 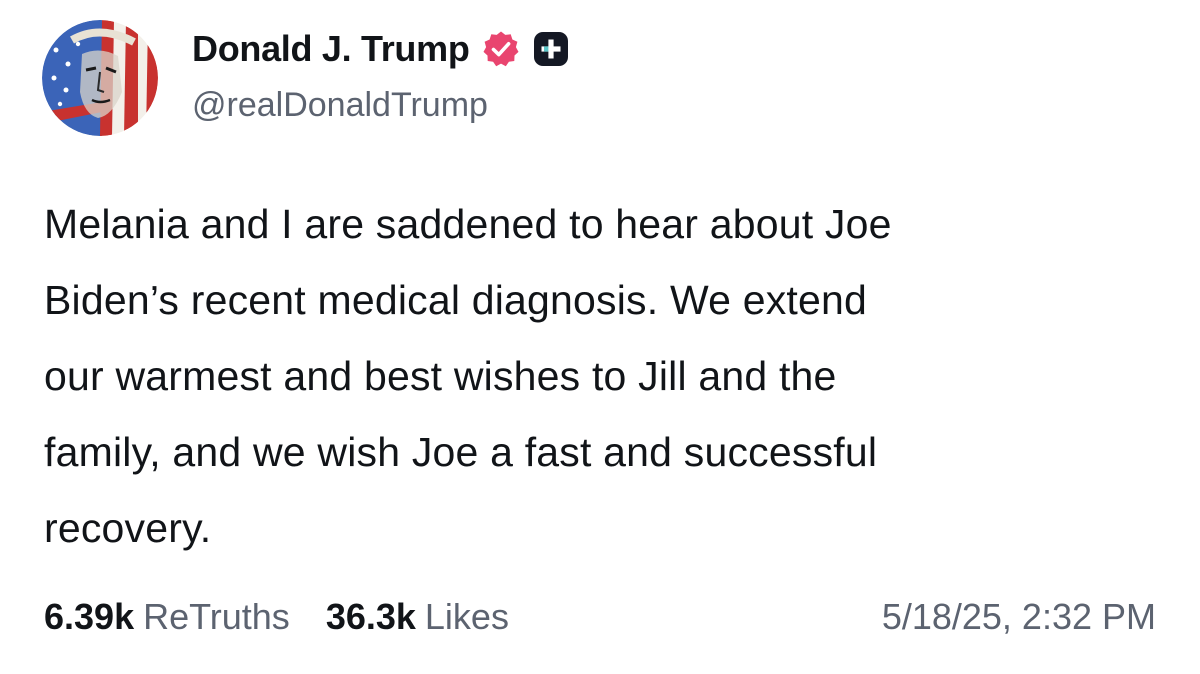 I want to click on post-timestamp: 5/18/25, 2:32 PM, so click(x=1019, y=617).